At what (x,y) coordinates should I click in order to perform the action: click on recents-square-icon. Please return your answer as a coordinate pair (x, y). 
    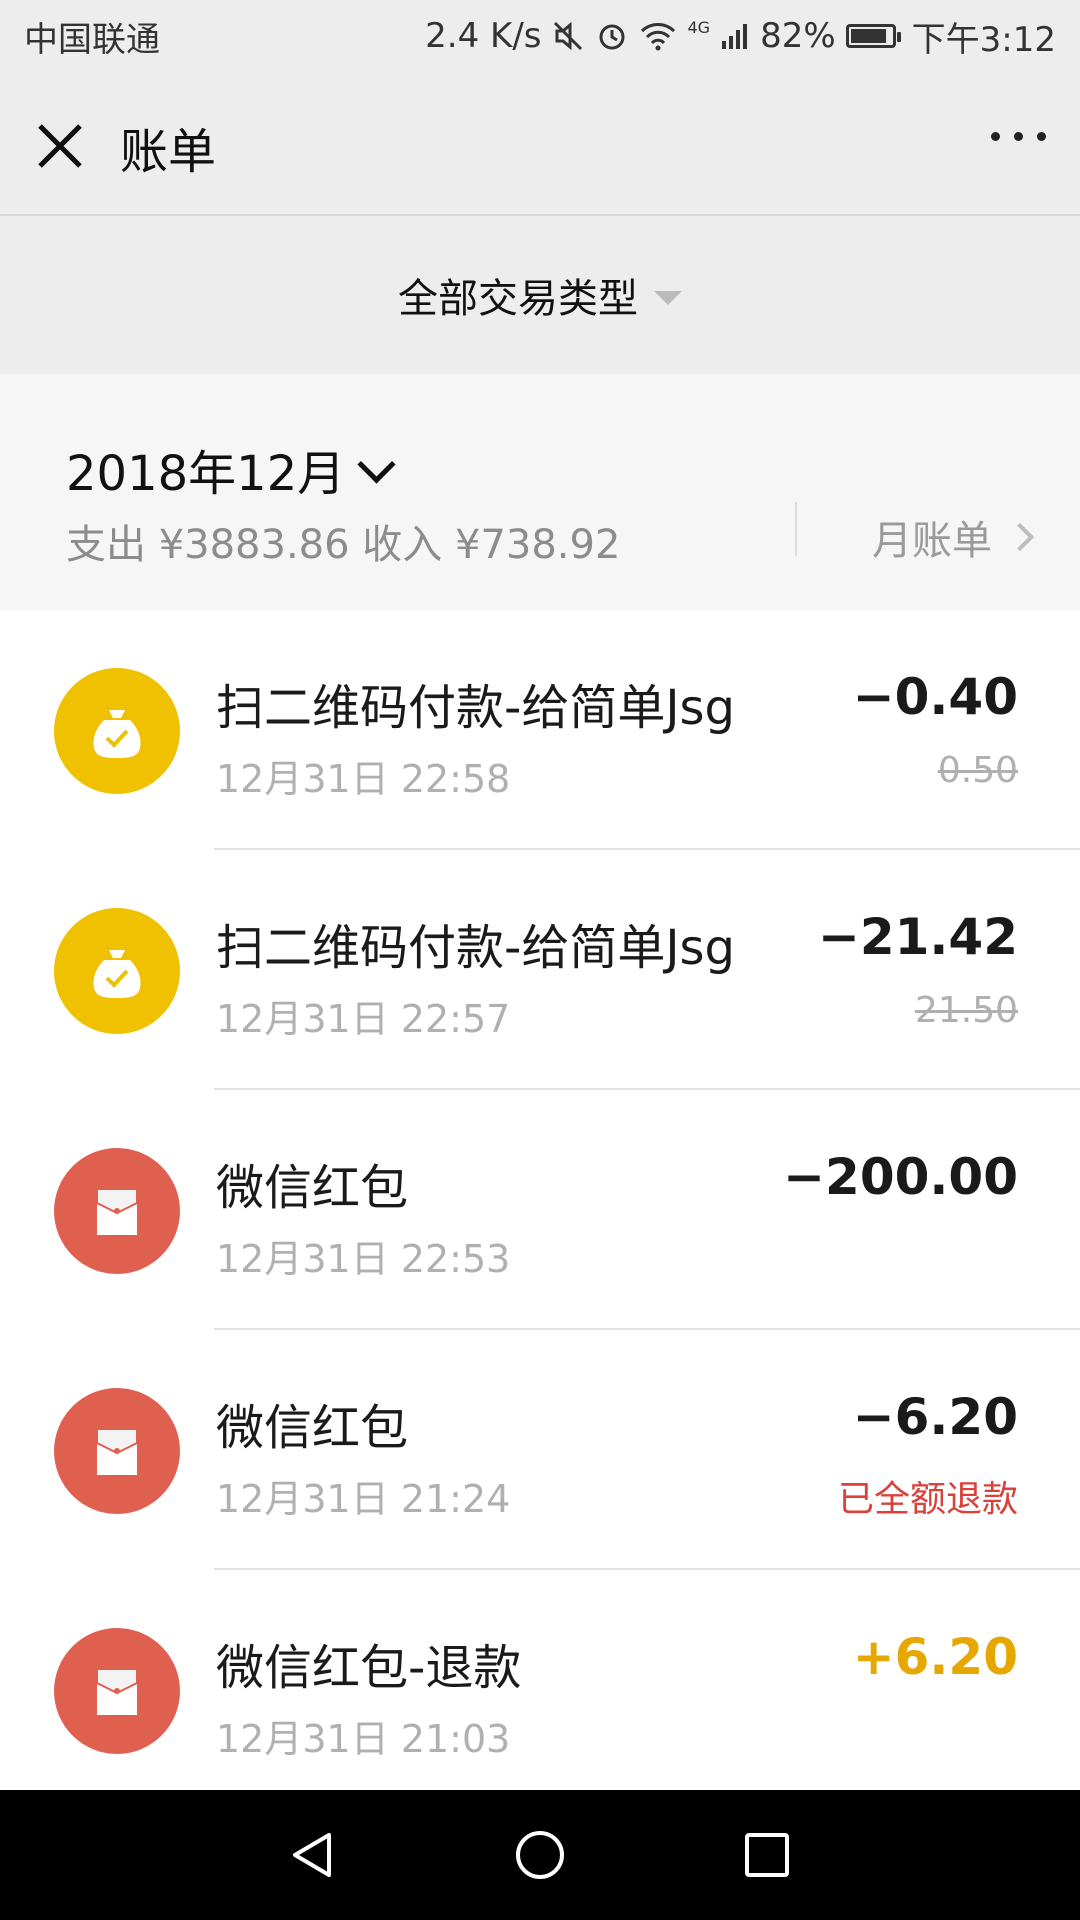
    Looking at the image, I should click on (766, 1855).